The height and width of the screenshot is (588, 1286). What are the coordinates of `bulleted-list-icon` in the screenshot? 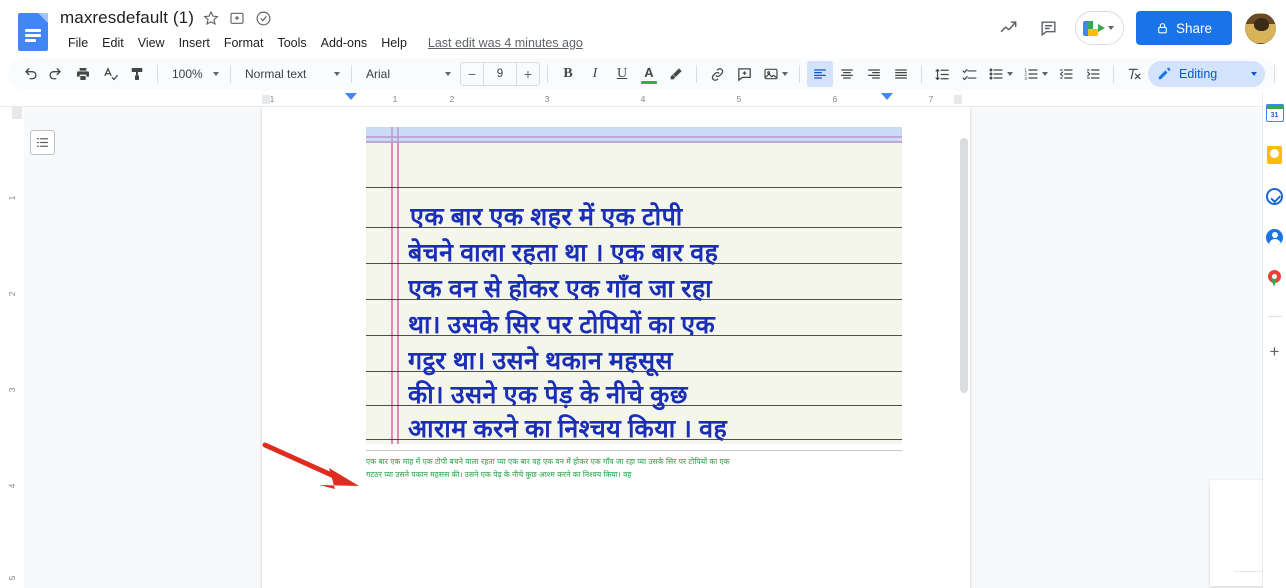 It's located at (1000, 74).